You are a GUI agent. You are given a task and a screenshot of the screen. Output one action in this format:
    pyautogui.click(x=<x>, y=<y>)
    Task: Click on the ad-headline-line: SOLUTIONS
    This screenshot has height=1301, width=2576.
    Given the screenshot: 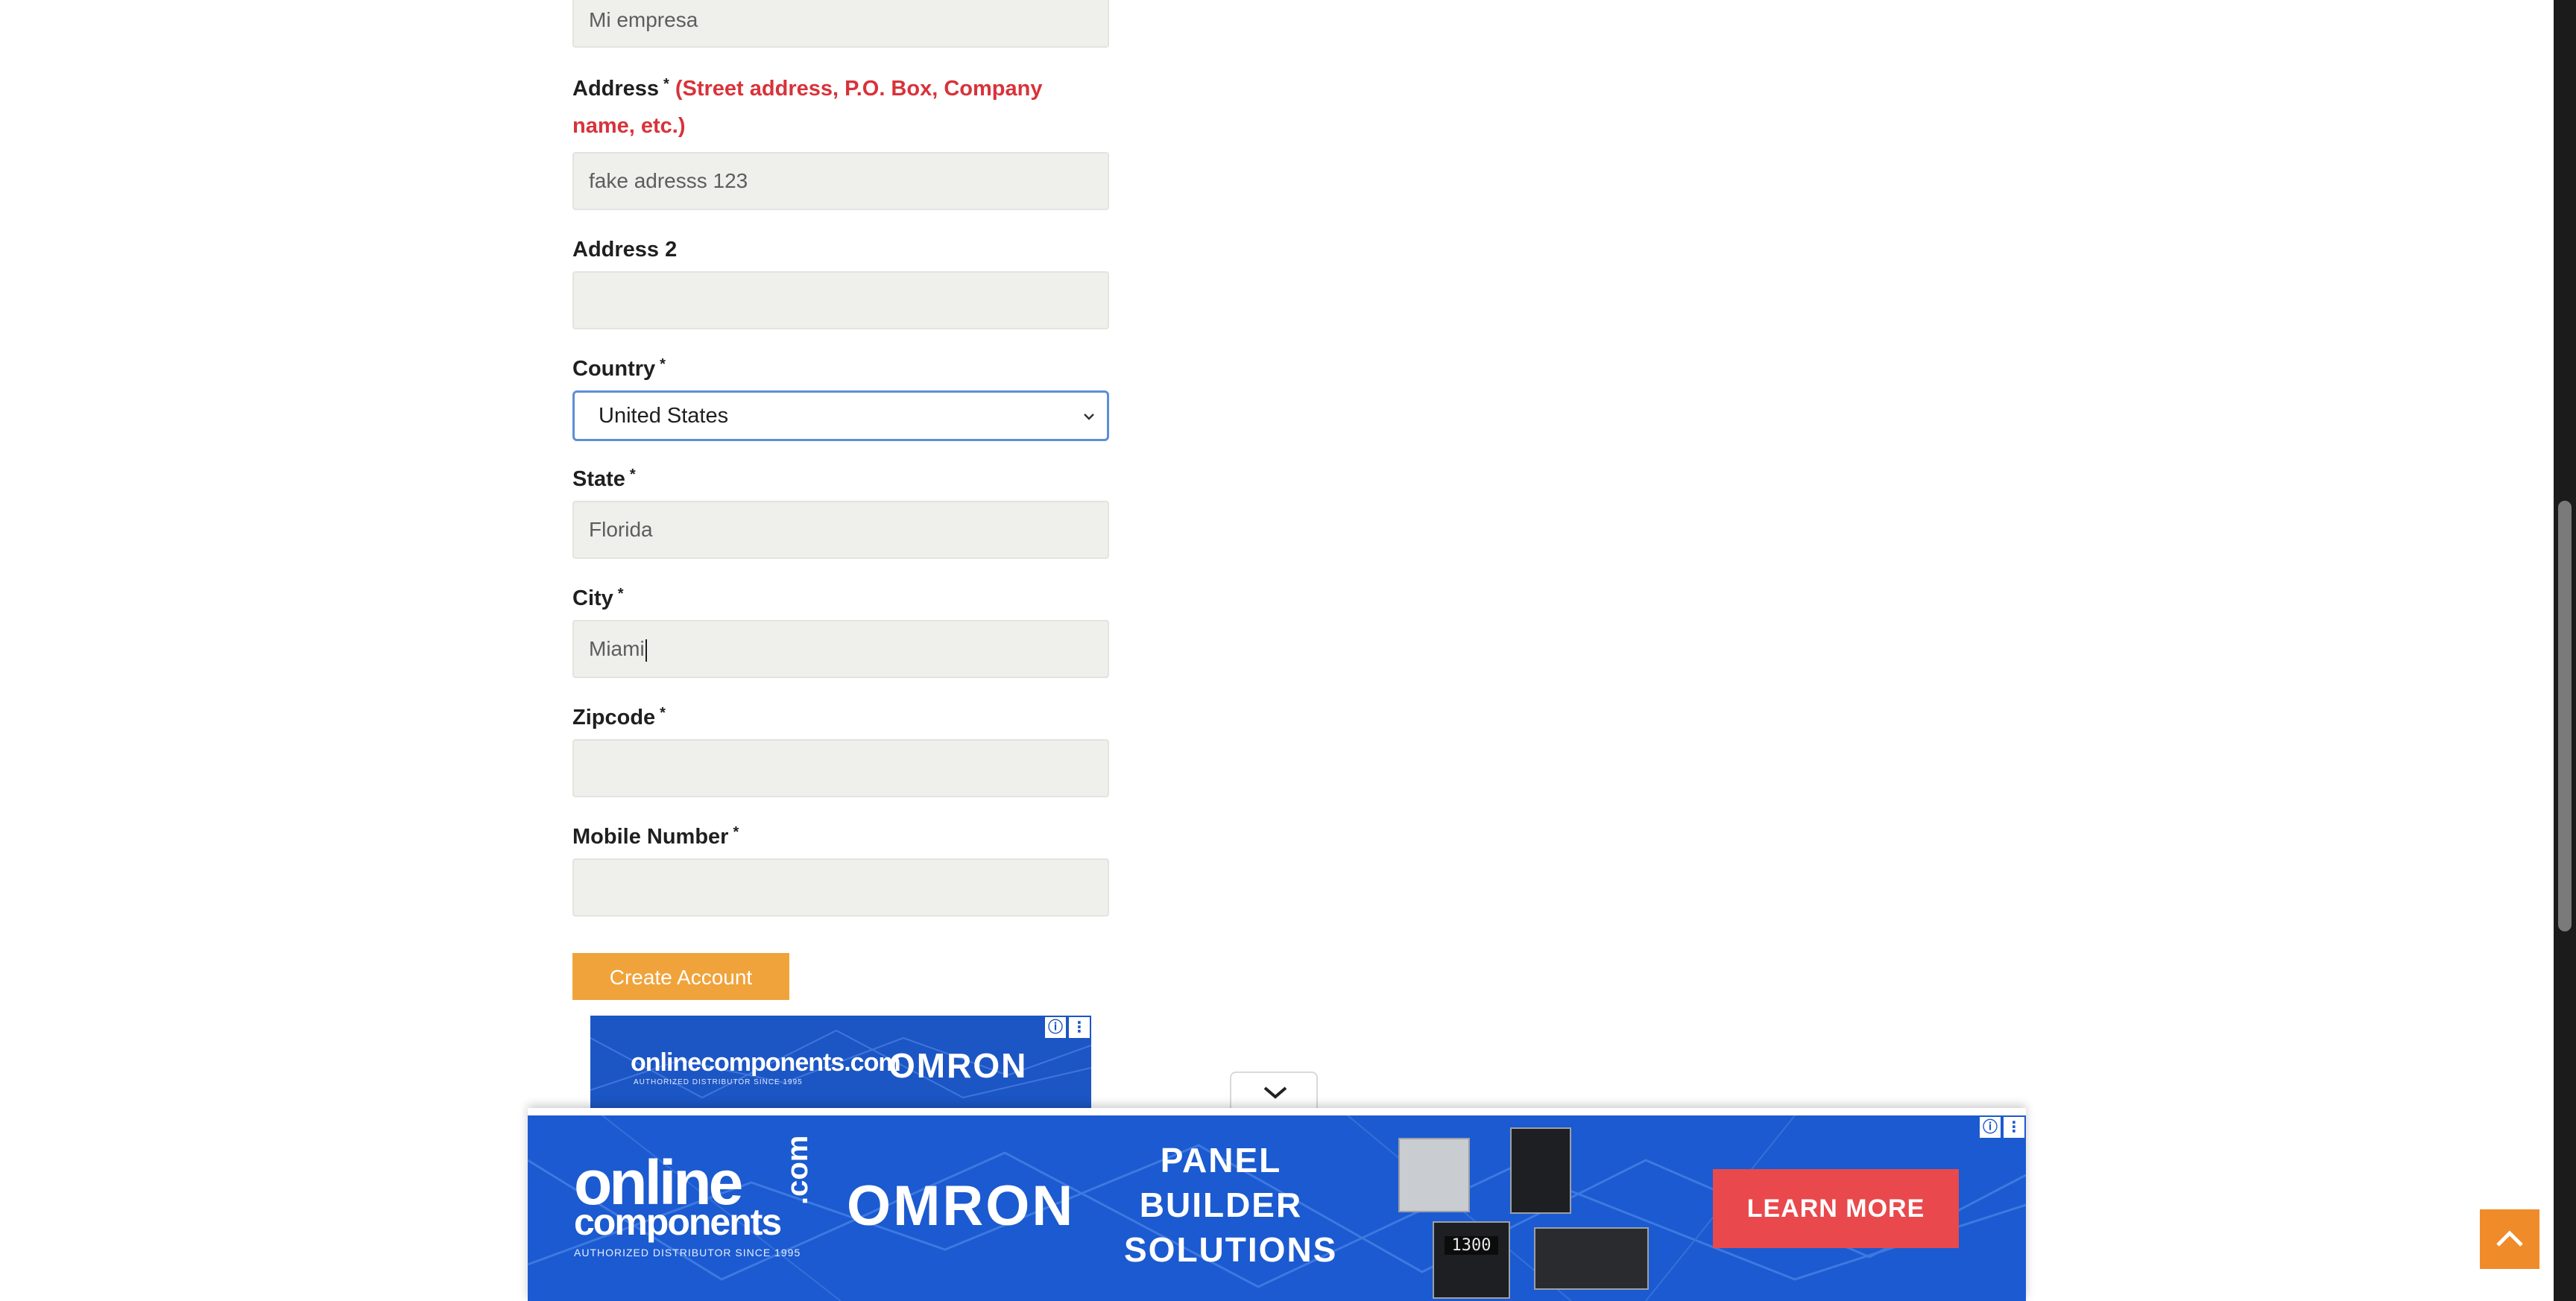 What is the action you would take?
    pyautogui.click(x=1231, y=1249)
    